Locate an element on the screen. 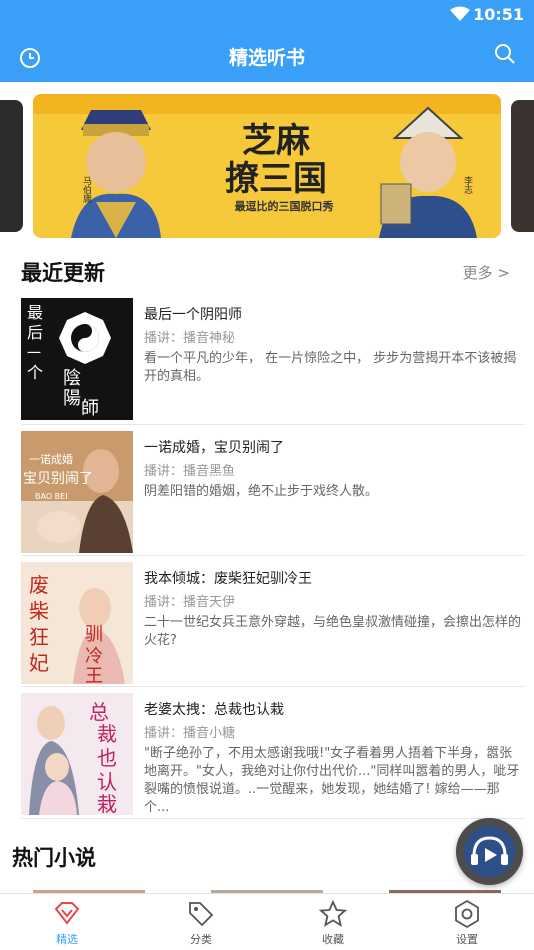  svg-text: 栽 is located at coordinates (107, 803).